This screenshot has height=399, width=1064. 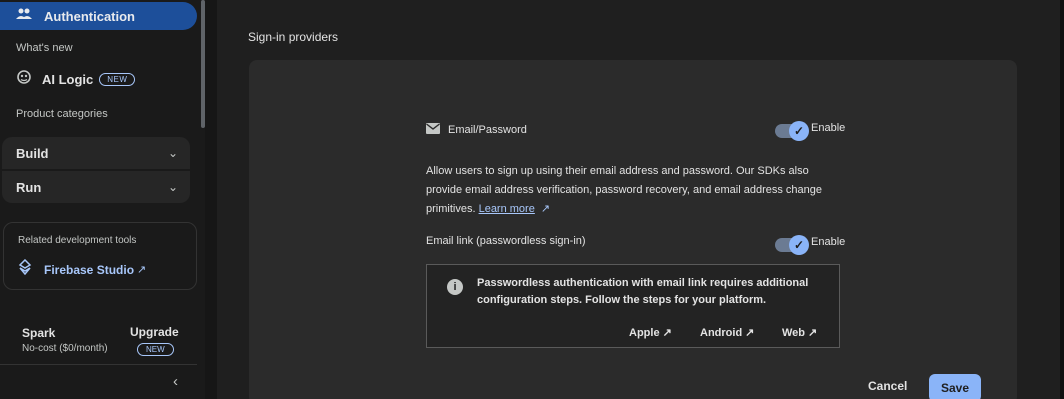 What do you see at coordinates (721, 332) in the screenshot?
I see `platform-label: Android` at bounding box center [721, 332].